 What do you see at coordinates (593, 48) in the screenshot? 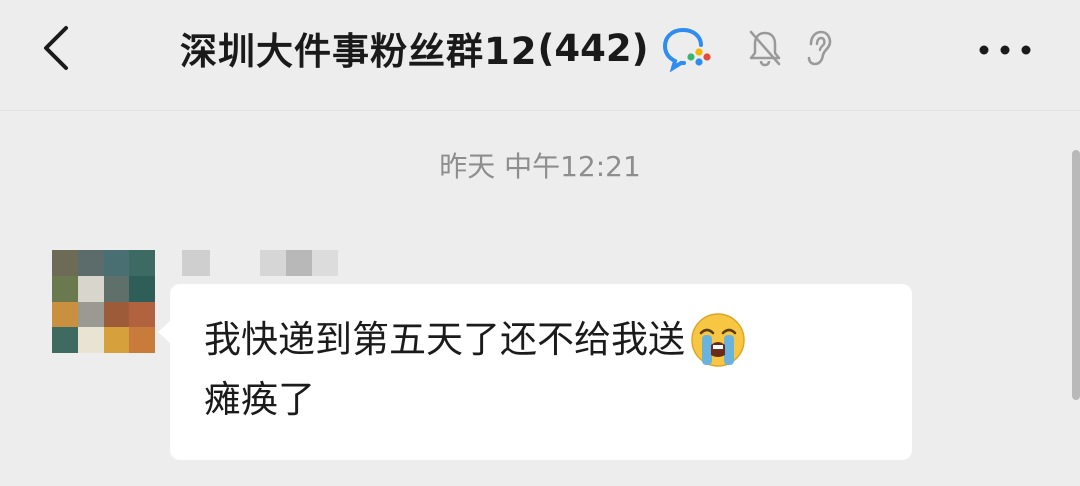
I see `member-count: (442)` at bounding box center [593, 48].